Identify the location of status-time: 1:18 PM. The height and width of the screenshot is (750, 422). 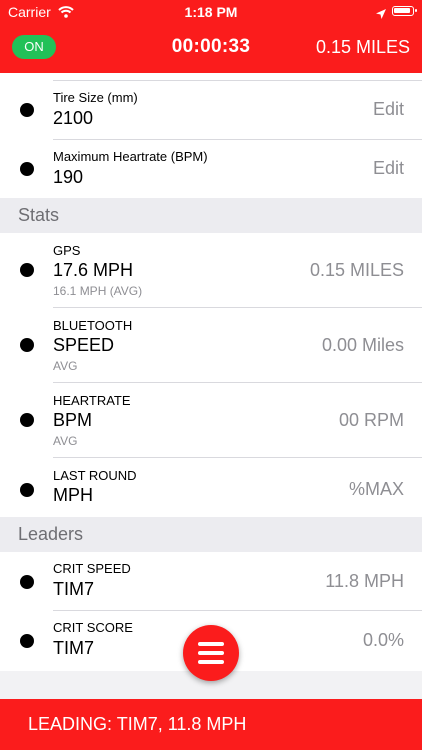
(211, 12).